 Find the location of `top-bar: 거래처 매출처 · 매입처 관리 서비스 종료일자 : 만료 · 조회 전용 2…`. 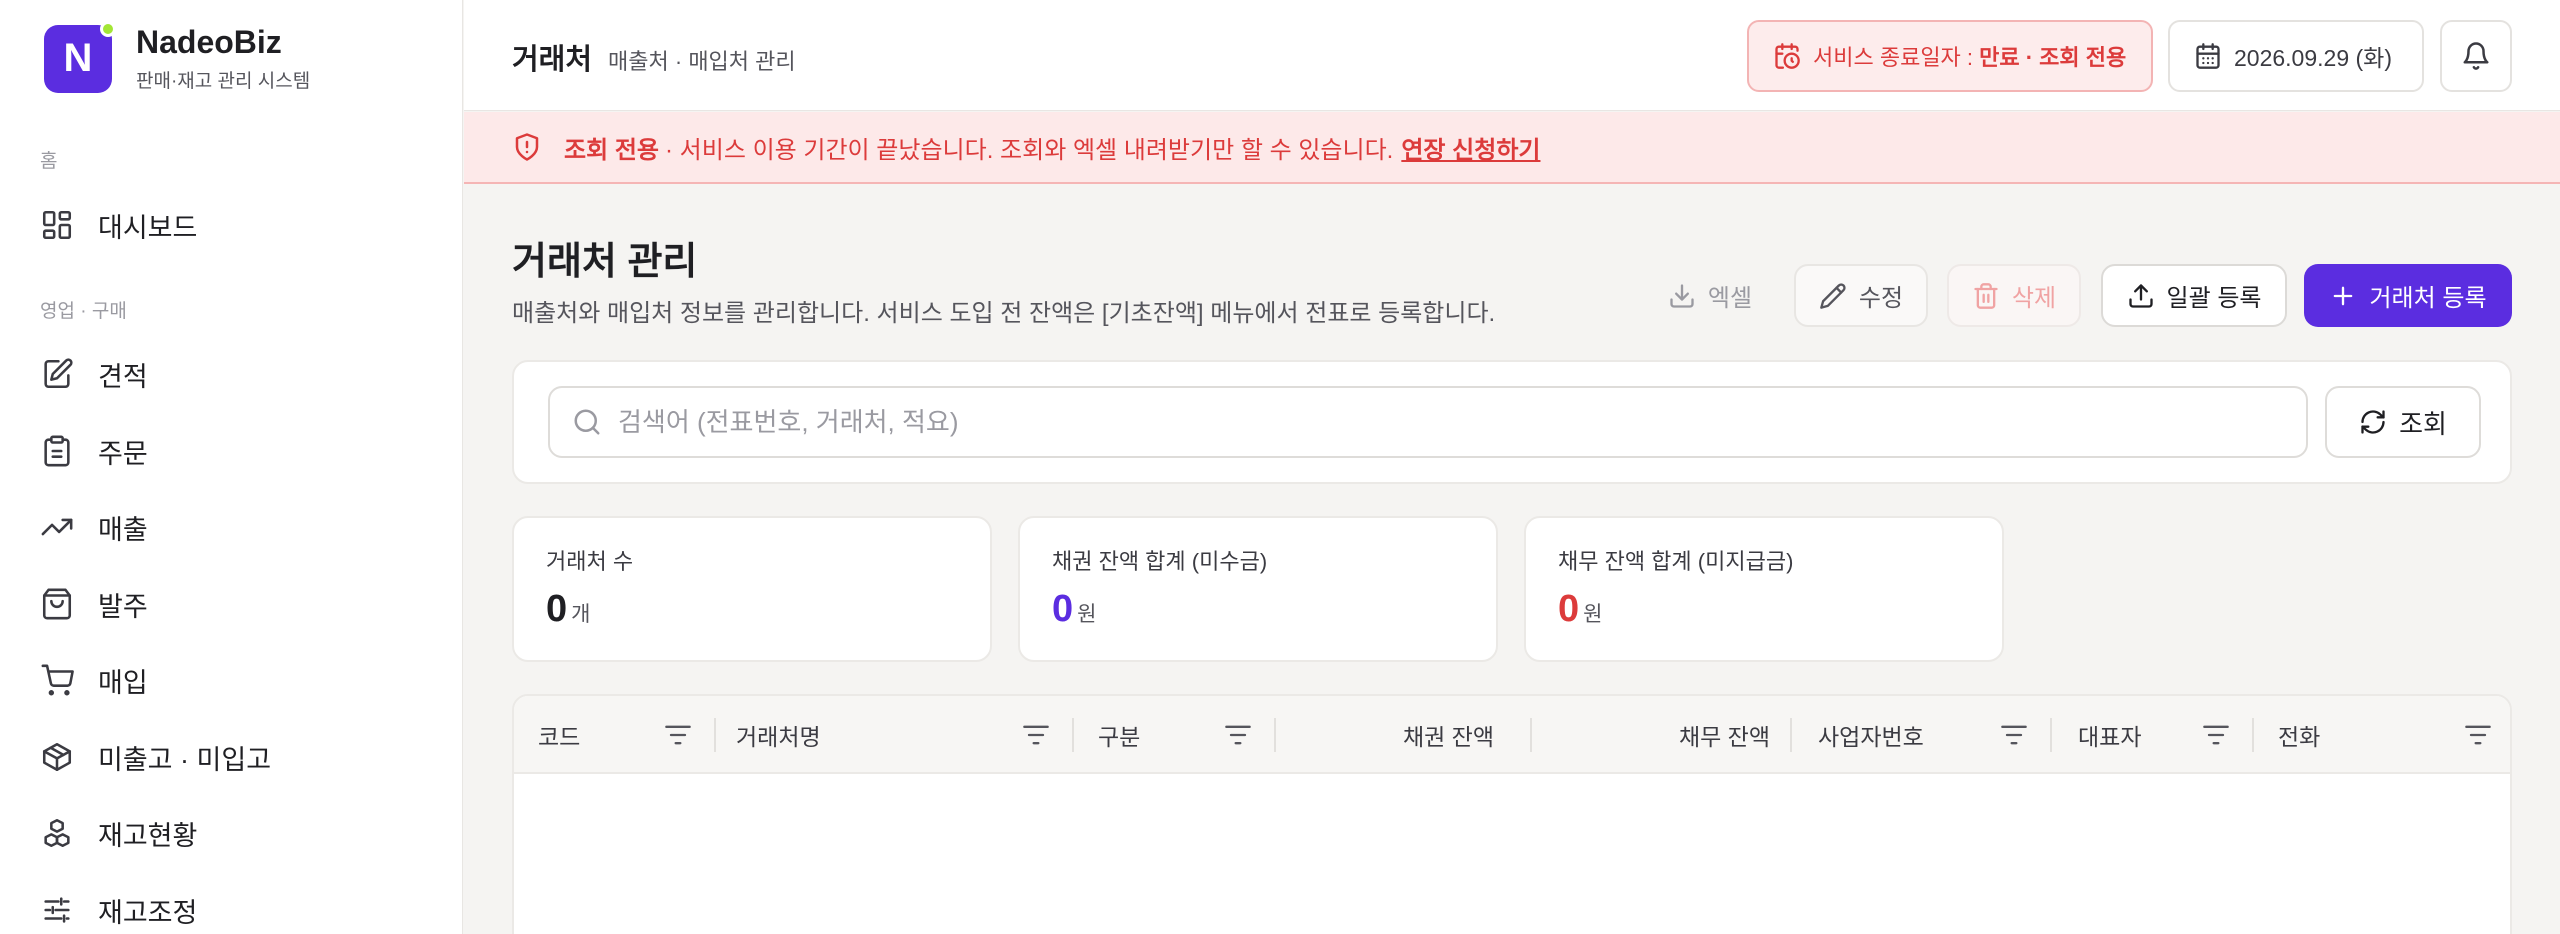

top-bar: 거래처 매출처 · 매입처 관리 서비스 종료일자 : 만료 · 조회 전용 2… is located at coordinates (1512, 55).